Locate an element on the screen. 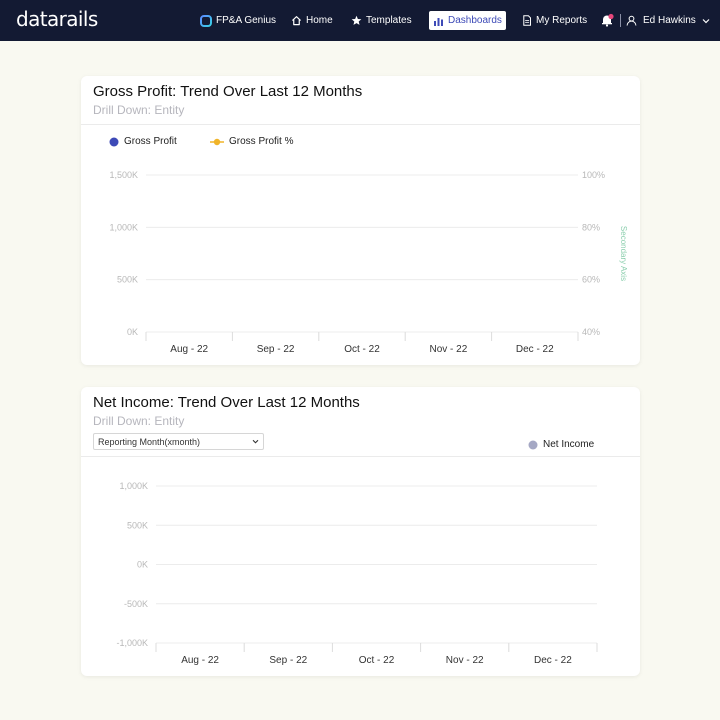 The image size is (720, 720). nav-my-reports-label: My Reports is located at coordinates (562, 20).